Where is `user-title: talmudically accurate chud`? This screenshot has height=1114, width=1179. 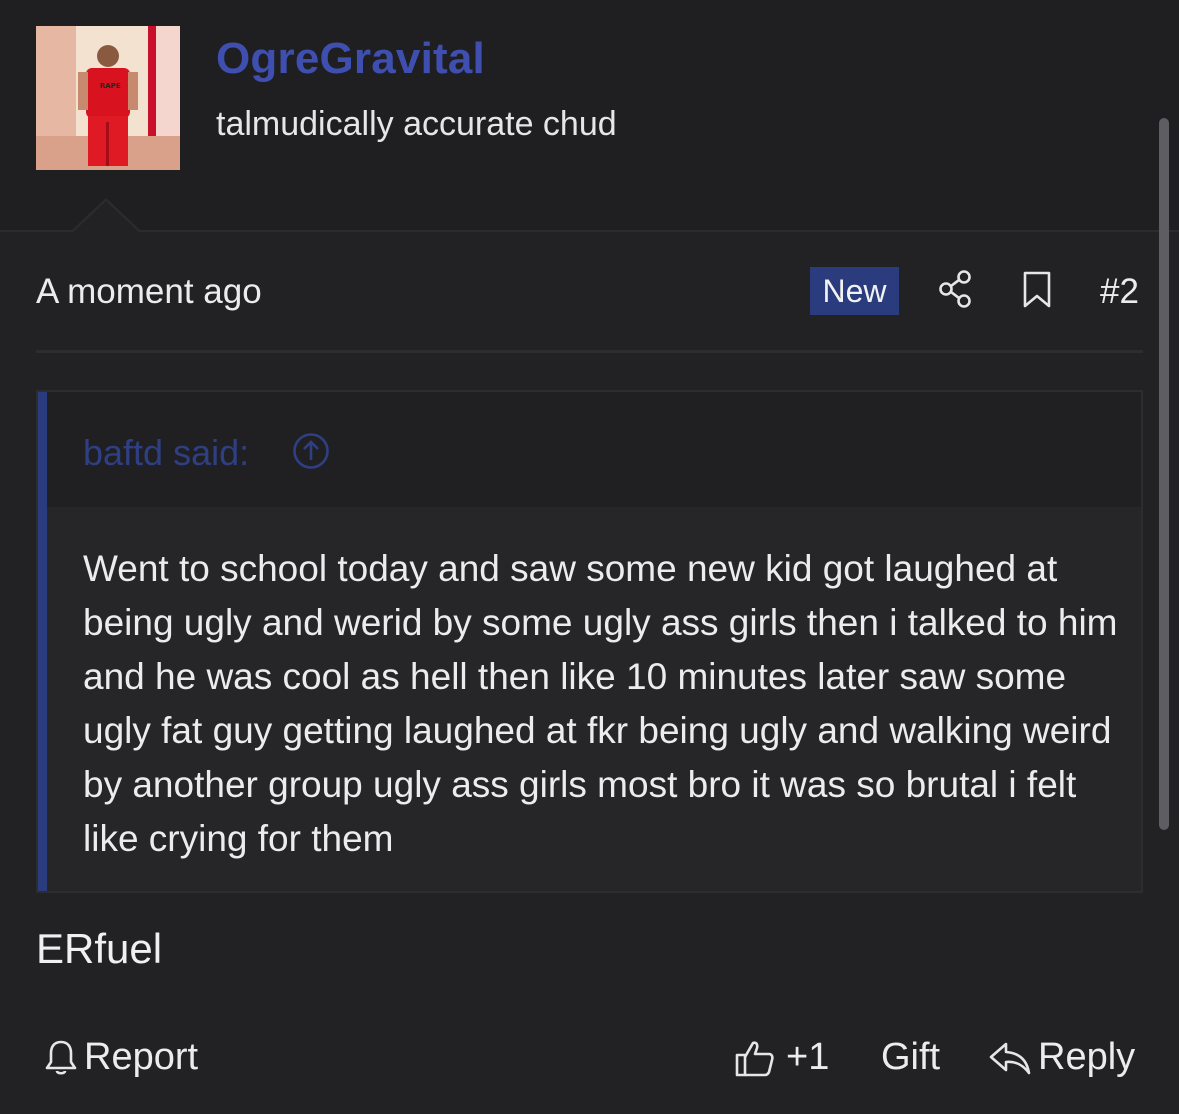 user-title: talmudically accurate chud is located at coordinates (416, 124).